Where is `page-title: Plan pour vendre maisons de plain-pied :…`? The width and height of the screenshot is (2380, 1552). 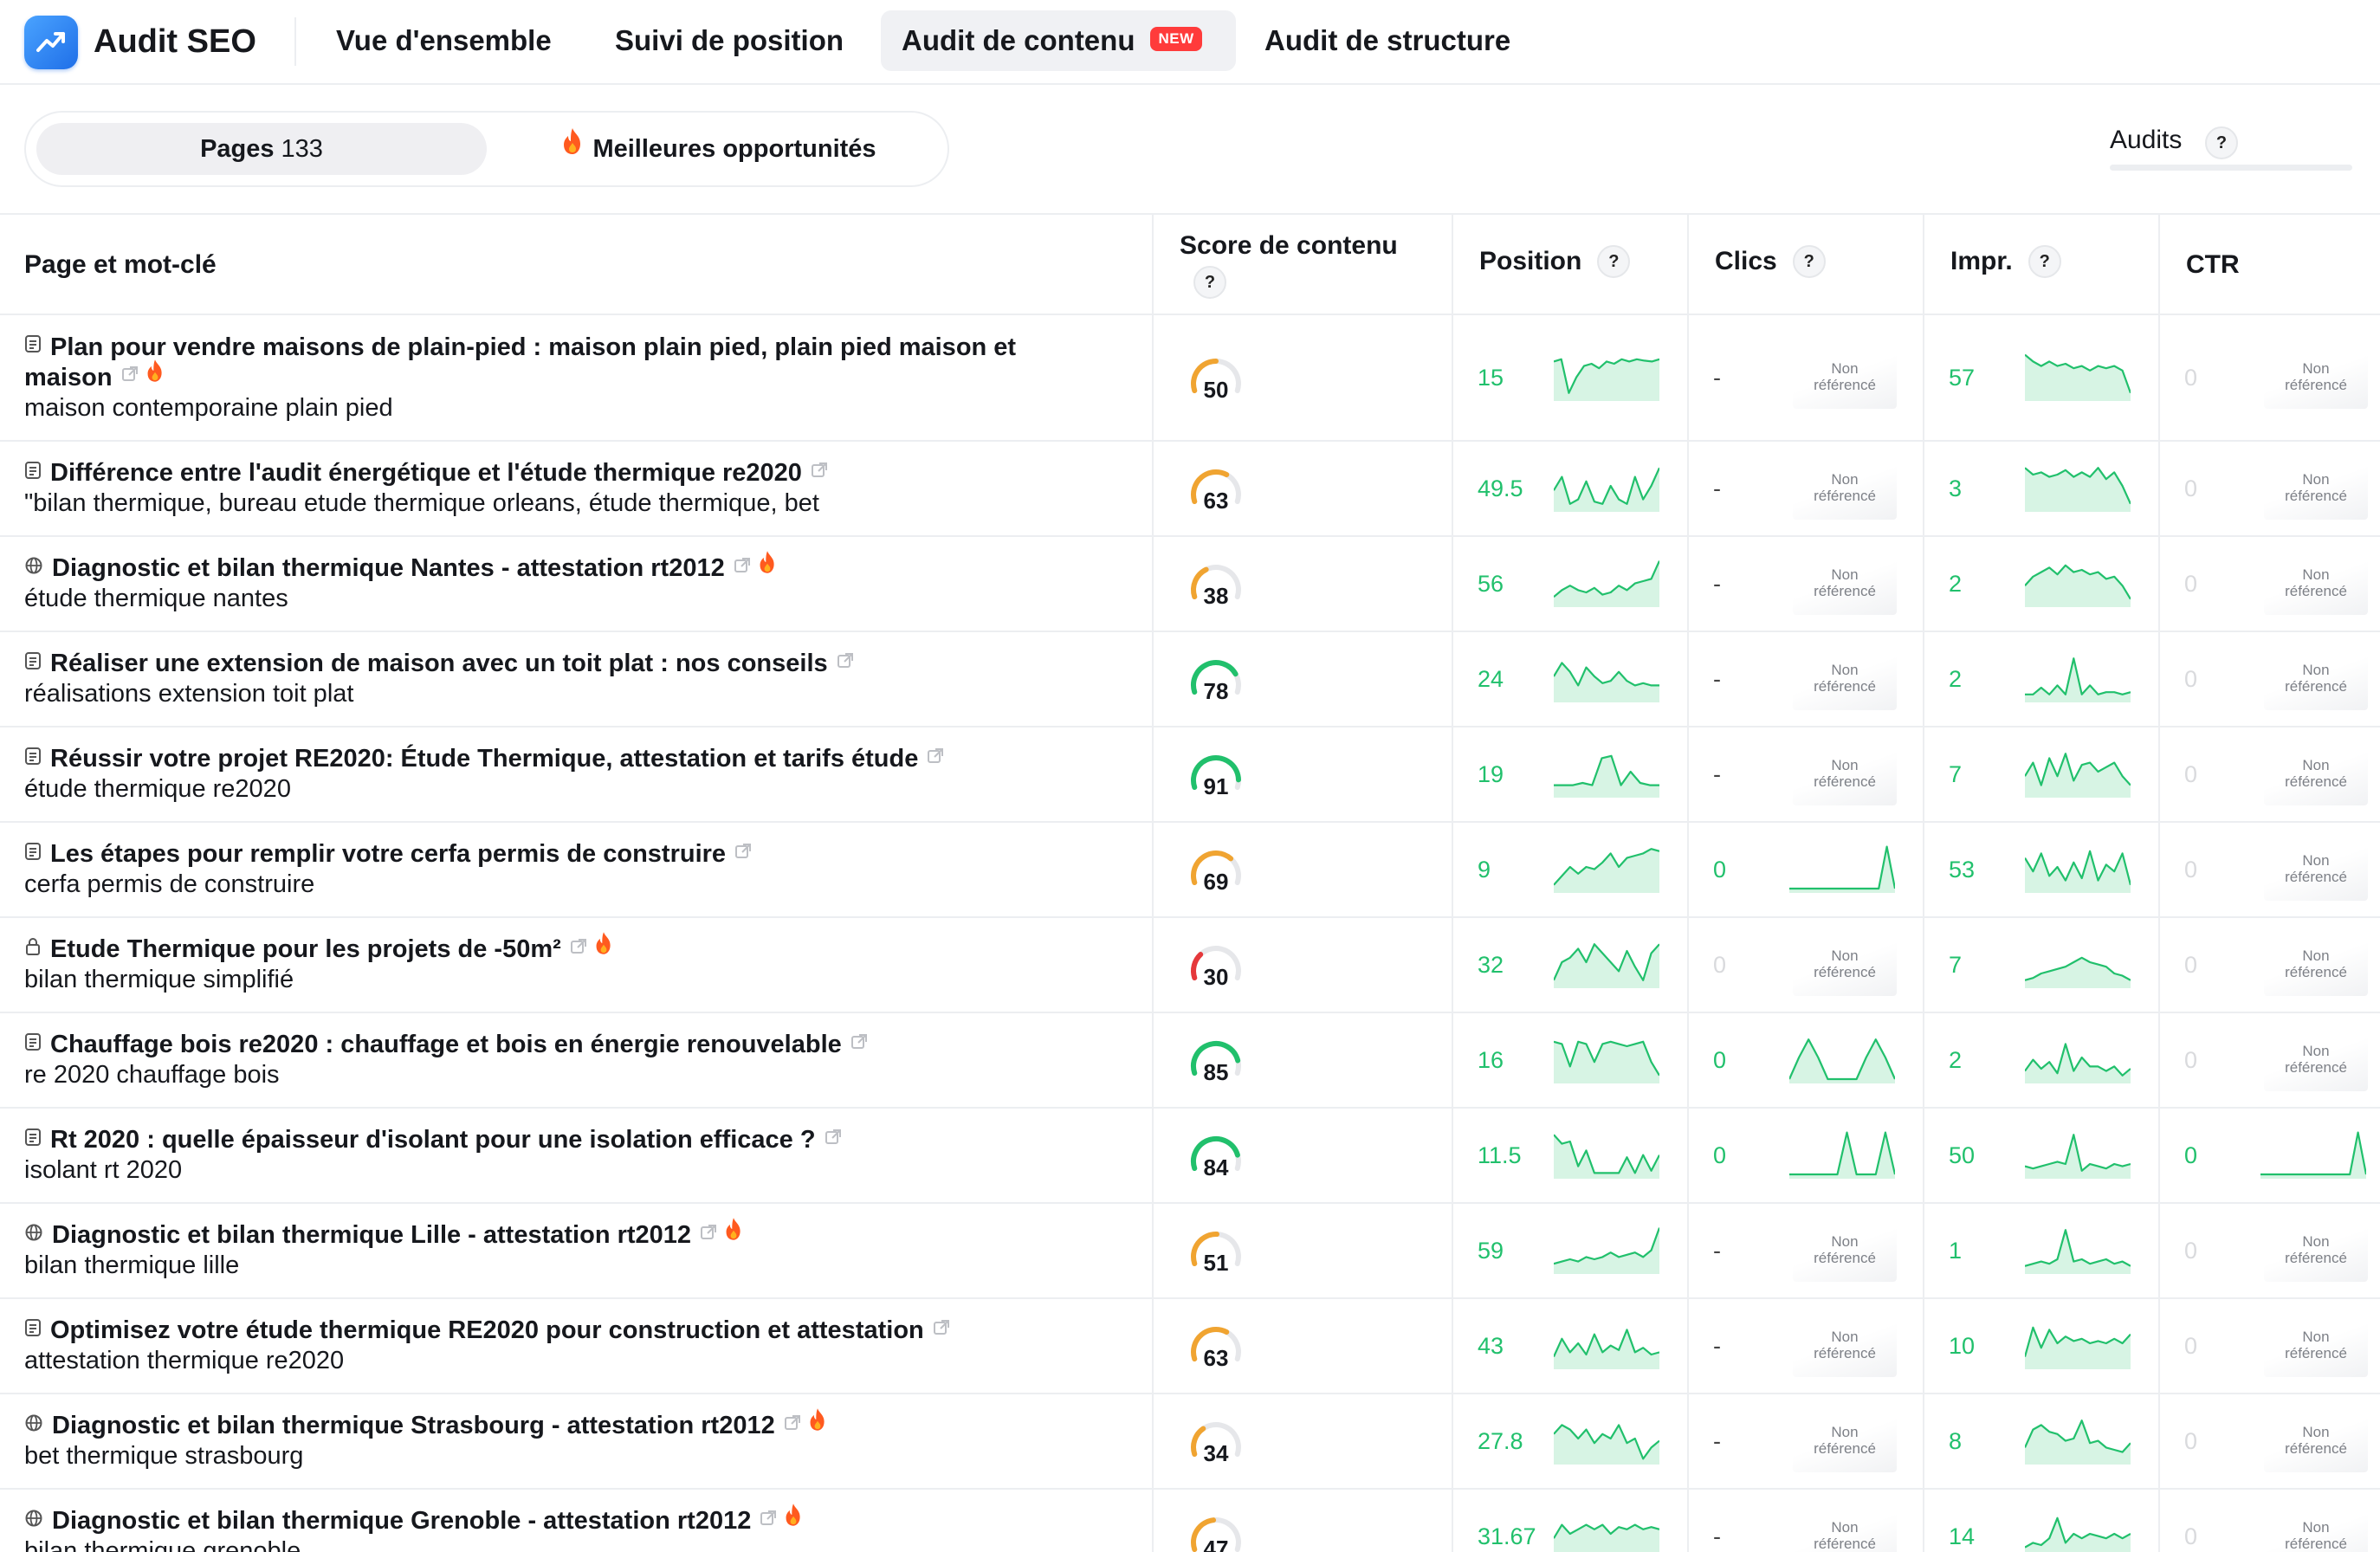 page-title: Plan pour vendre maisons de plain-pied :… is located at coordinates (533, 347).